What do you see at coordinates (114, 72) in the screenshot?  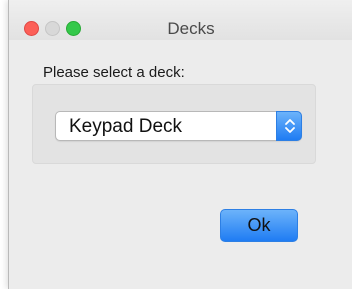 I see `deck-prompt-label: Please select a deck:` at bounding box center [114, 72].